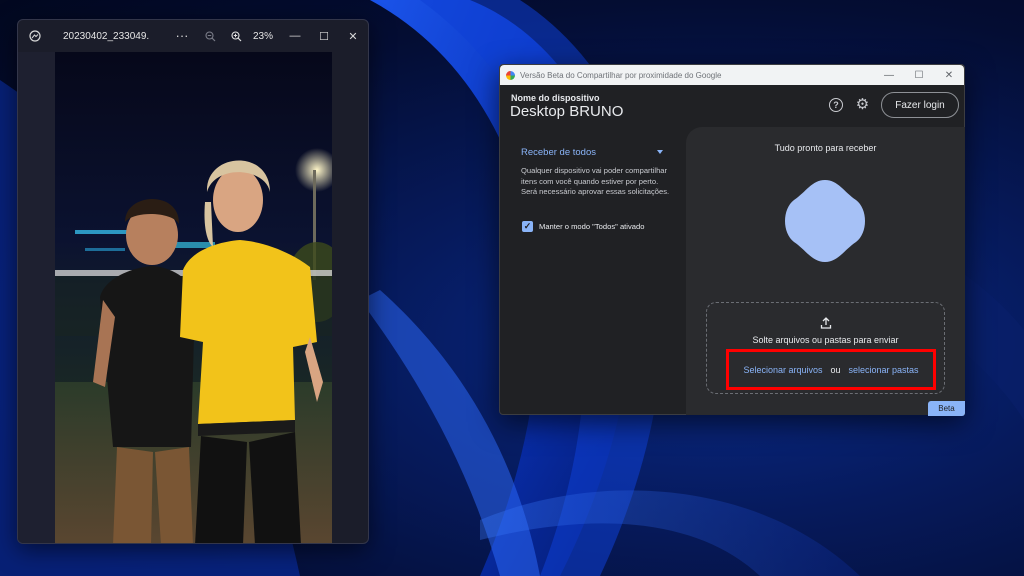  Describe the element at coordinates (236, 36) in the screenshot. I see `zoom-in-icon` at that location.